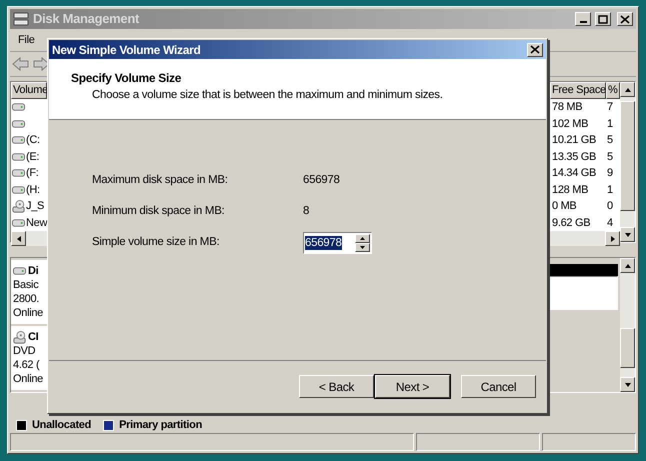 Image resolution: width=646 pixels, height=461 pixels. Describe the element at coordinates (583, 19) in the screenshot. I see `minimize-button` at that location.